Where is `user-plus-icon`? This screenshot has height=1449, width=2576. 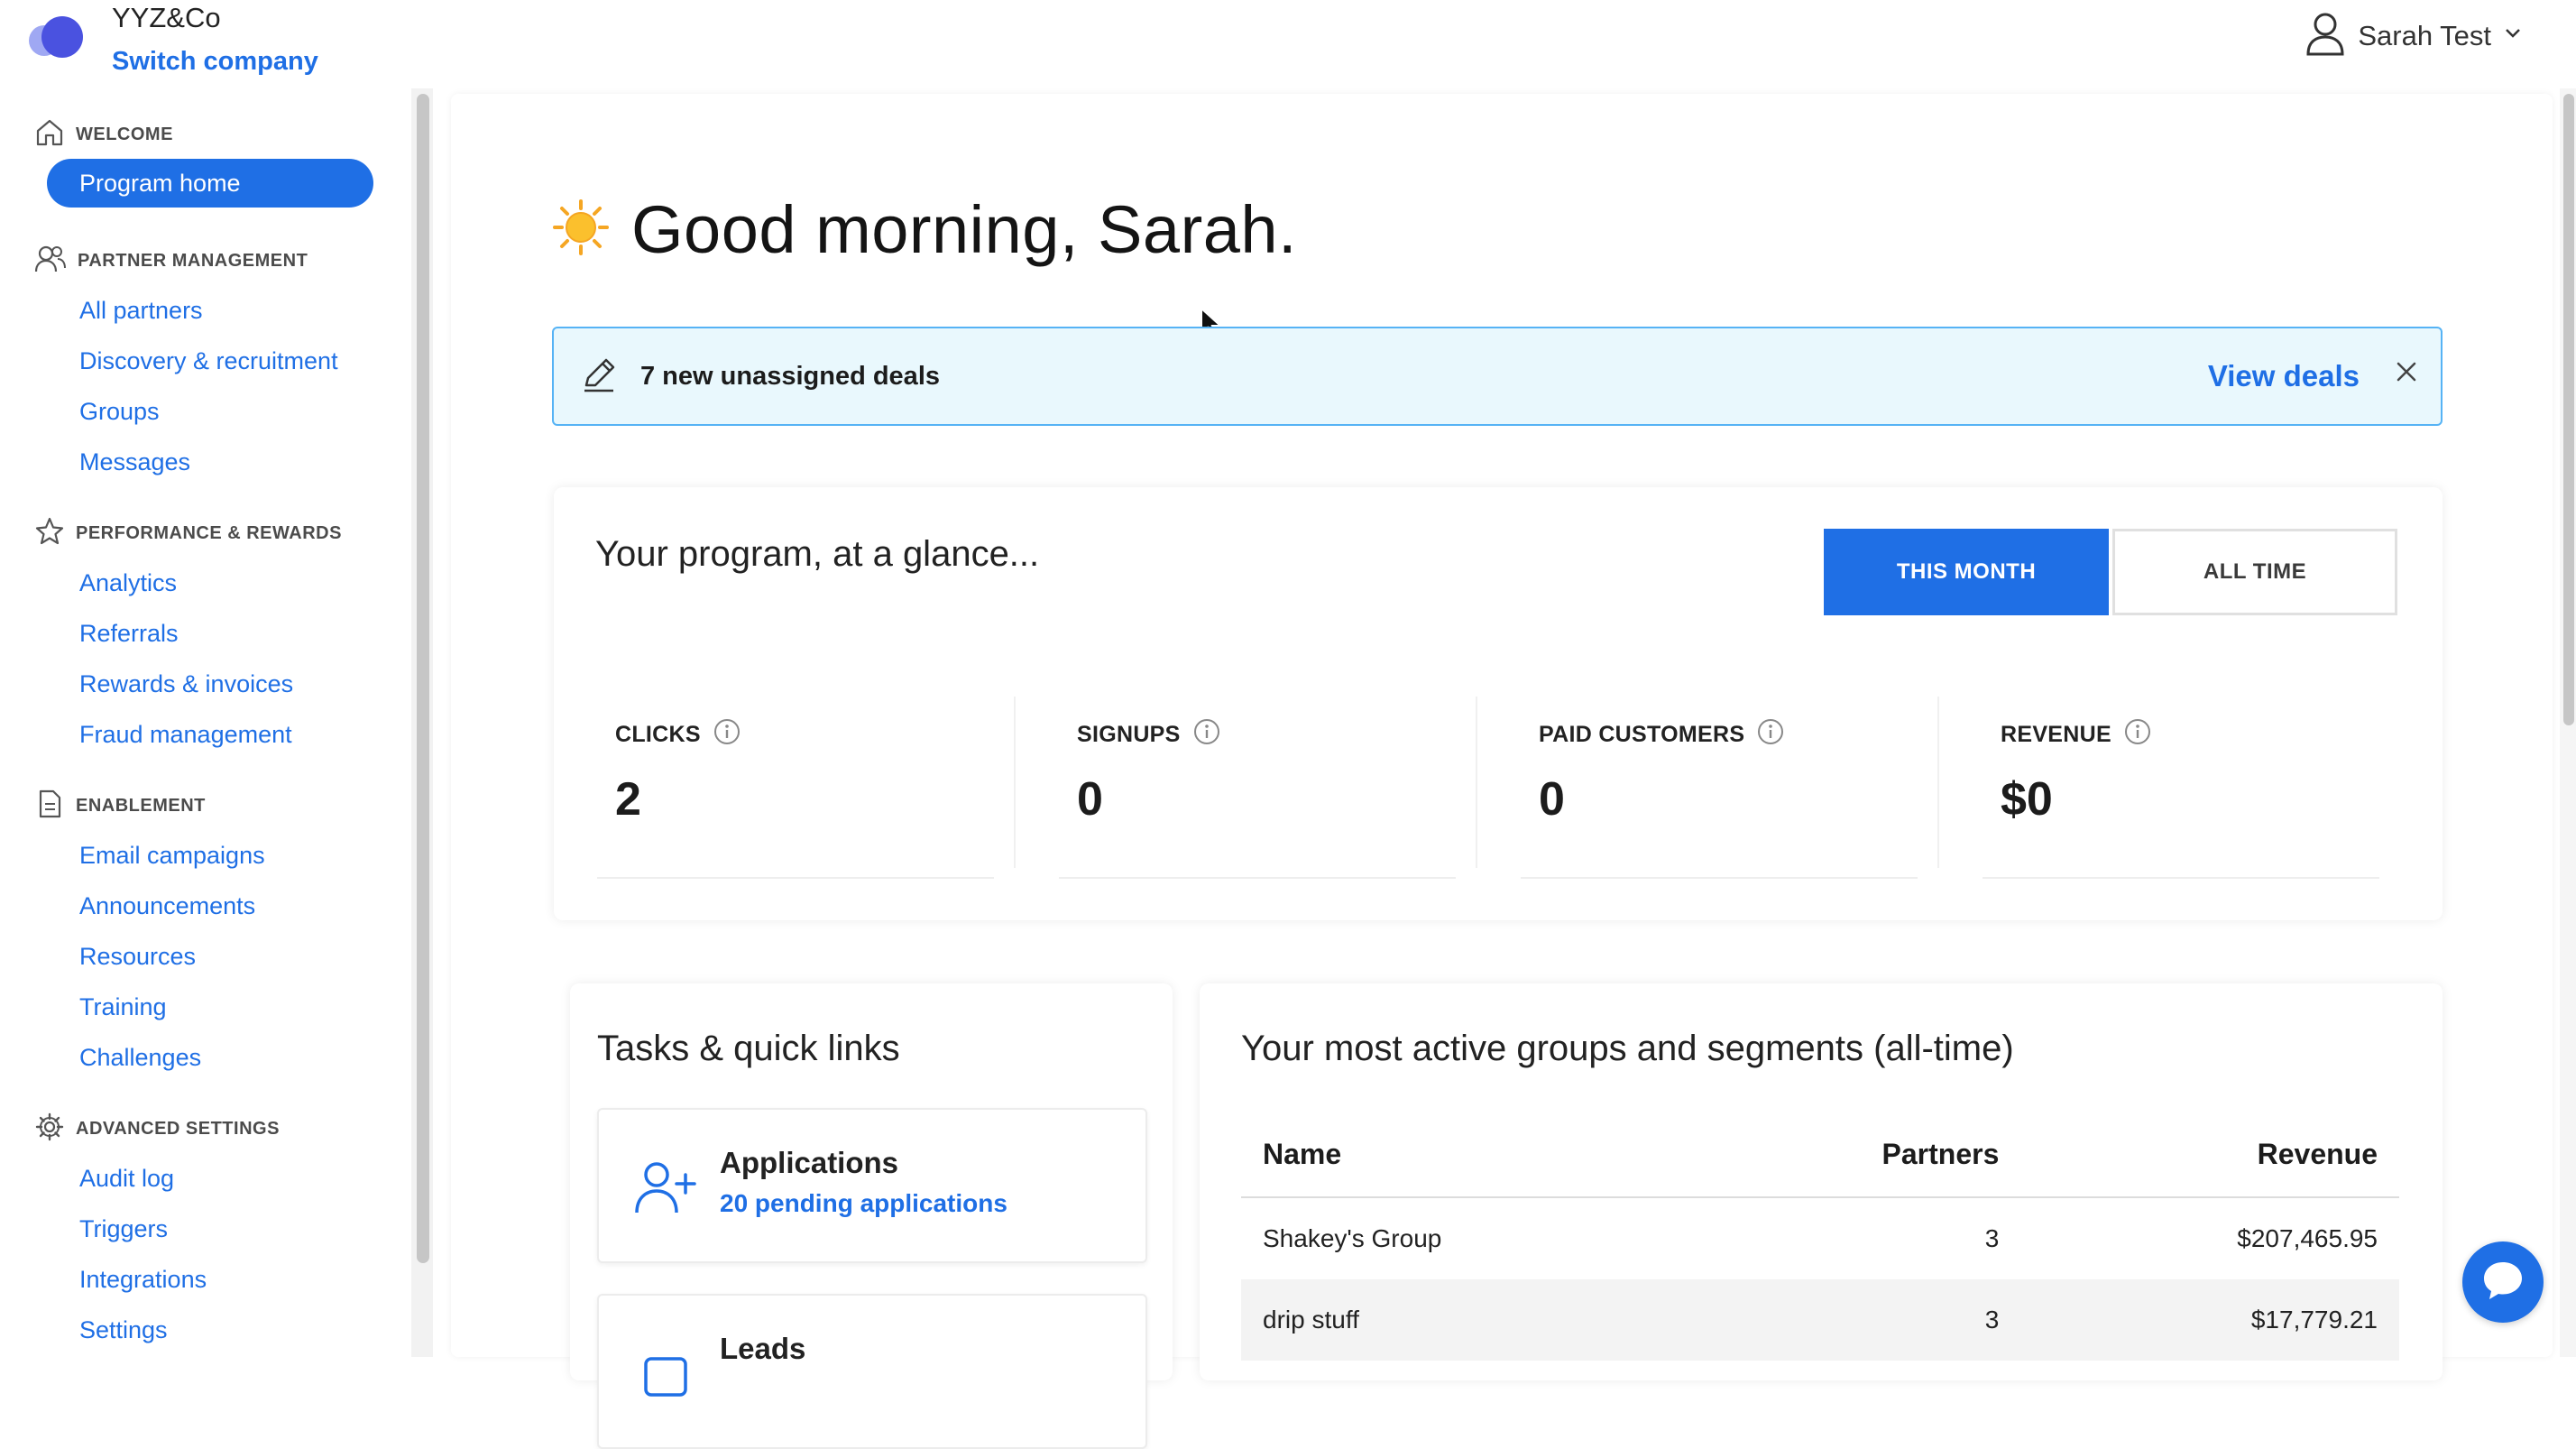 user-plus-icon is located at coordinates (665, 1190).